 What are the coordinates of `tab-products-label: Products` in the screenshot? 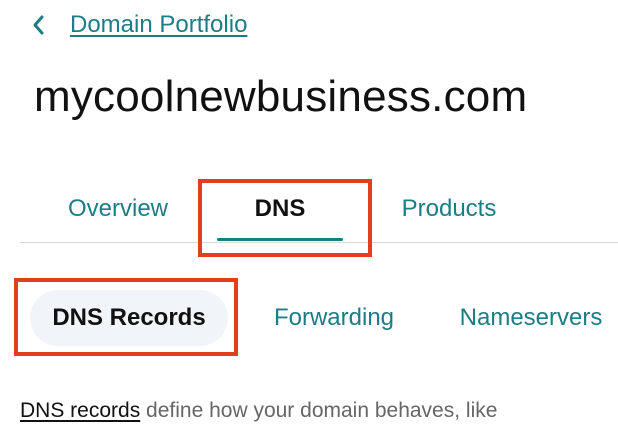 It's located at (449, 208).